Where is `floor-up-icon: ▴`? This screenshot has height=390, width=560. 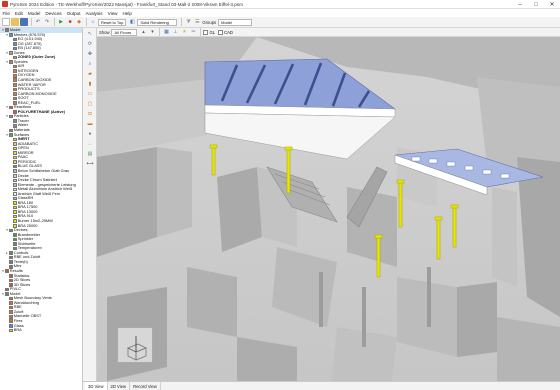 floor-up-icon: ▴ is located at coordinates (143, 32).